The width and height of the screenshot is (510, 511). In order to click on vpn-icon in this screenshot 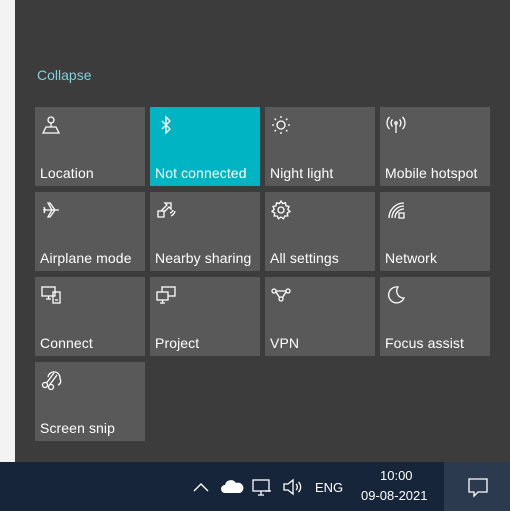, I will do `click(281, 295)`.